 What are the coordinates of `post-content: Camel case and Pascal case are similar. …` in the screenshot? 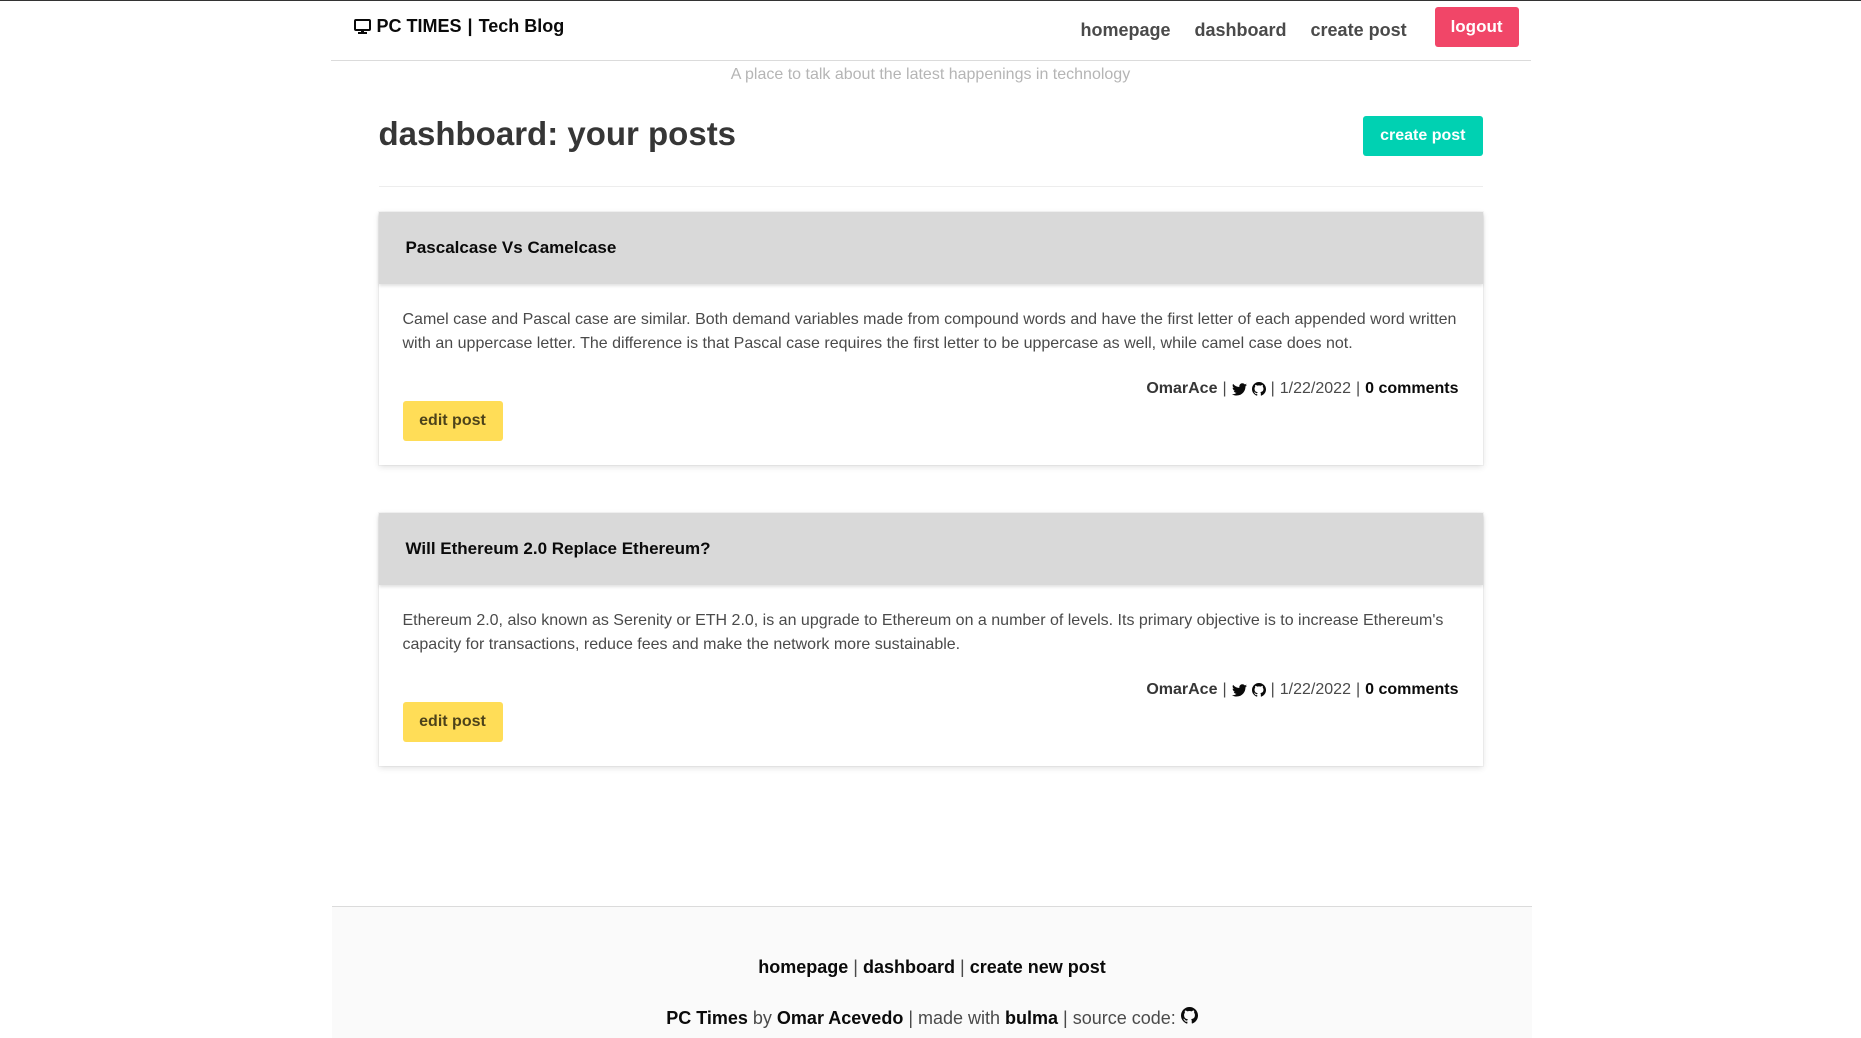 It's located at (929, 331).